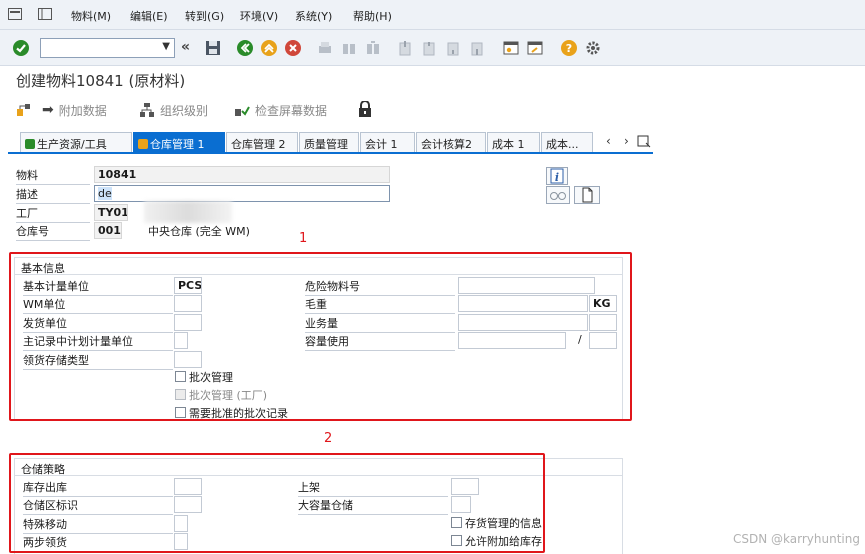  What do you see at coordinates (381, 144) in the screenshot?
I see `tab-label: 会计 1` at bounding box center [381, 144].